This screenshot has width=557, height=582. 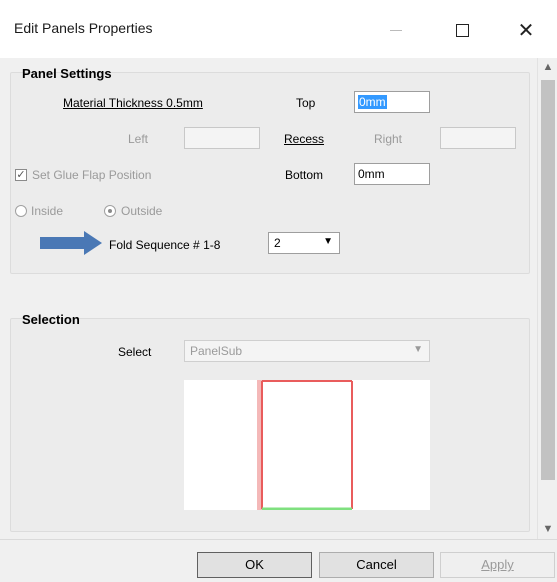 I want to click on panel-settings-heading: Panel Settings, so click(x=67, y=73).